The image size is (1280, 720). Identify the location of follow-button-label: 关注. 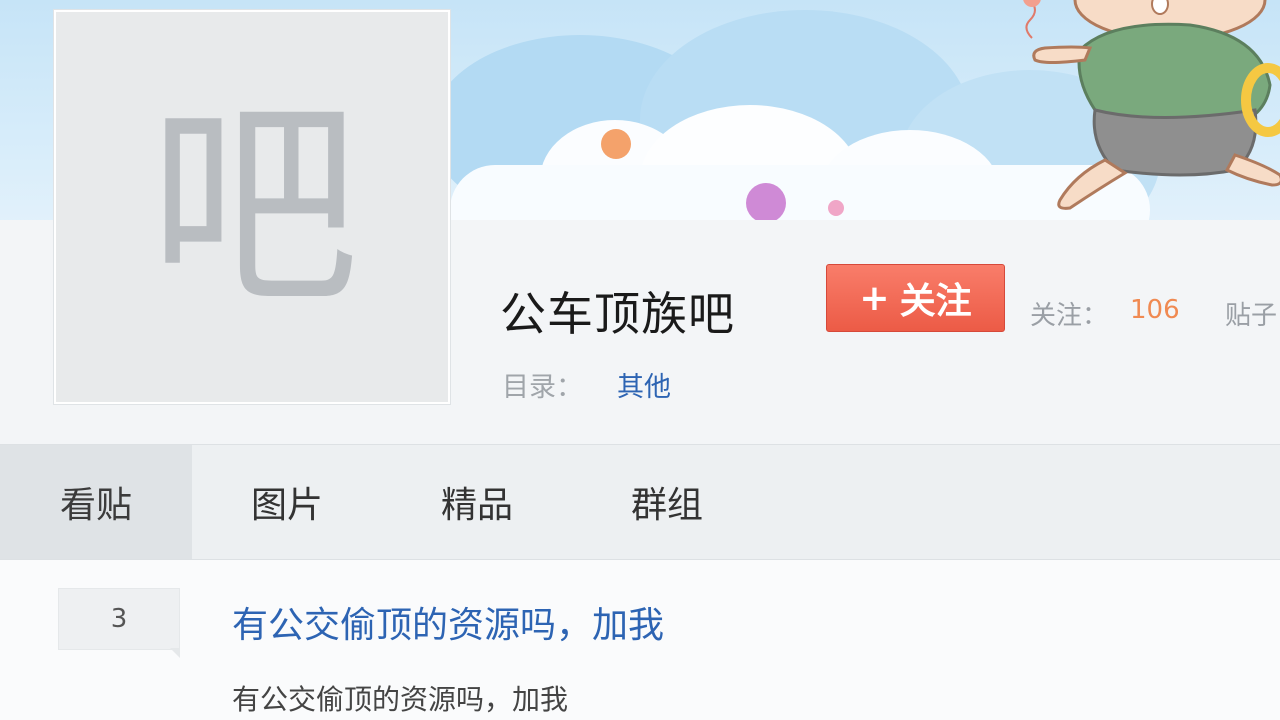
(935, 301).